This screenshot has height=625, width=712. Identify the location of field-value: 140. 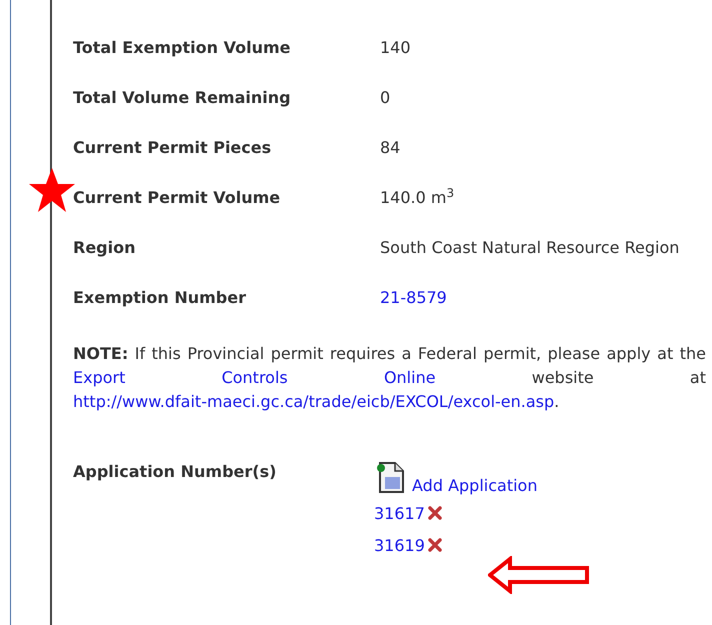
(395, 48).